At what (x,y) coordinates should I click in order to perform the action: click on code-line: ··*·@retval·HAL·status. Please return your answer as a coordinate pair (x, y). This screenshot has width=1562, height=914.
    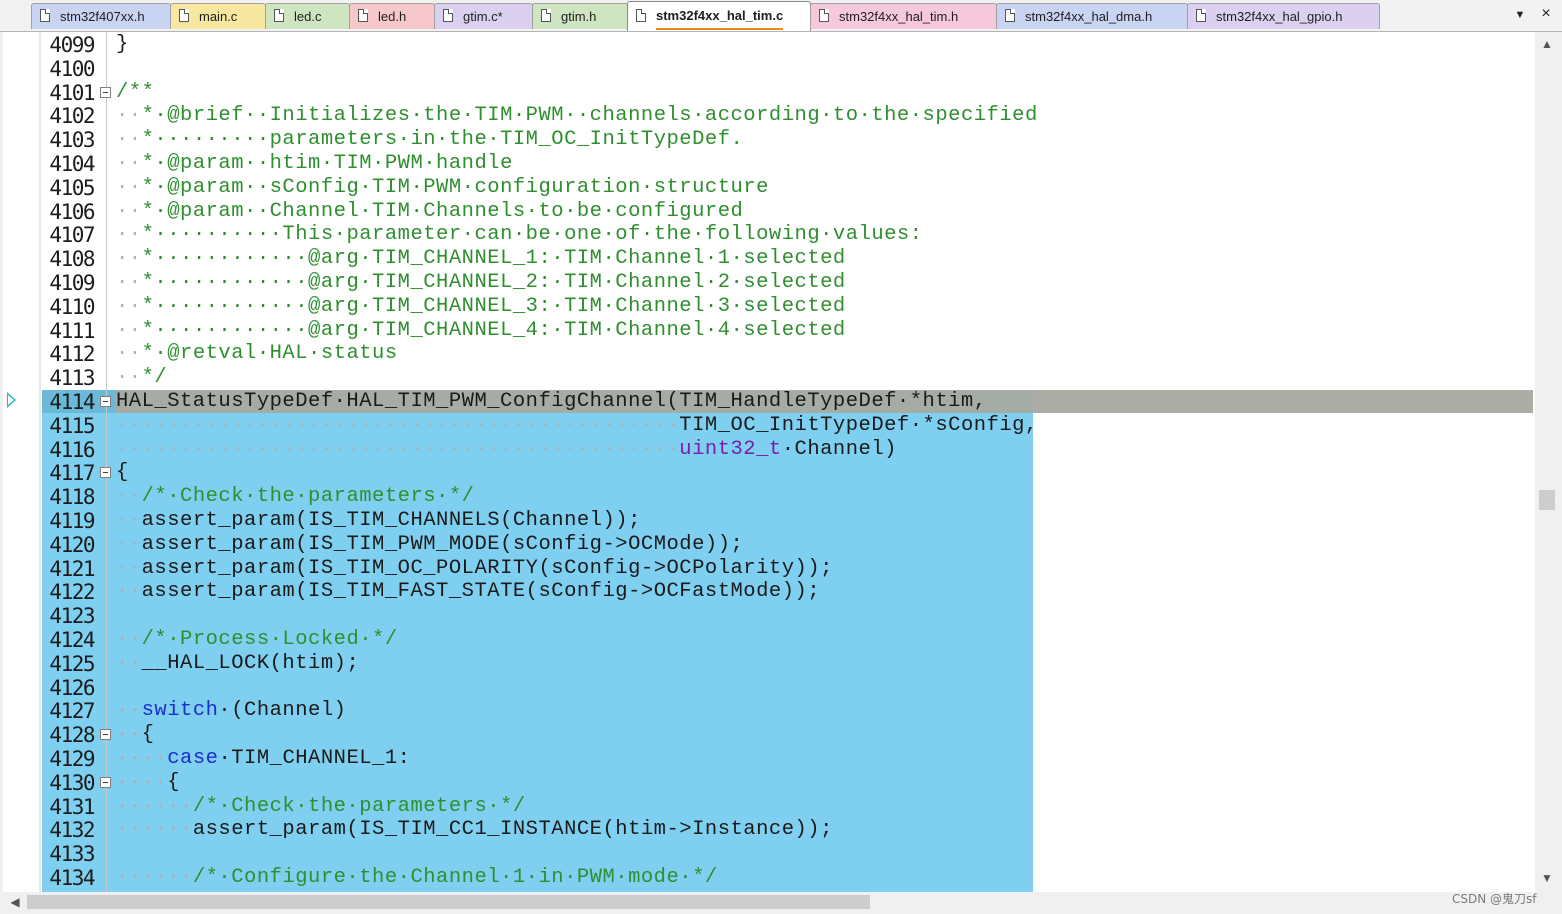
    Looking at the image, I should click on (257, 354).